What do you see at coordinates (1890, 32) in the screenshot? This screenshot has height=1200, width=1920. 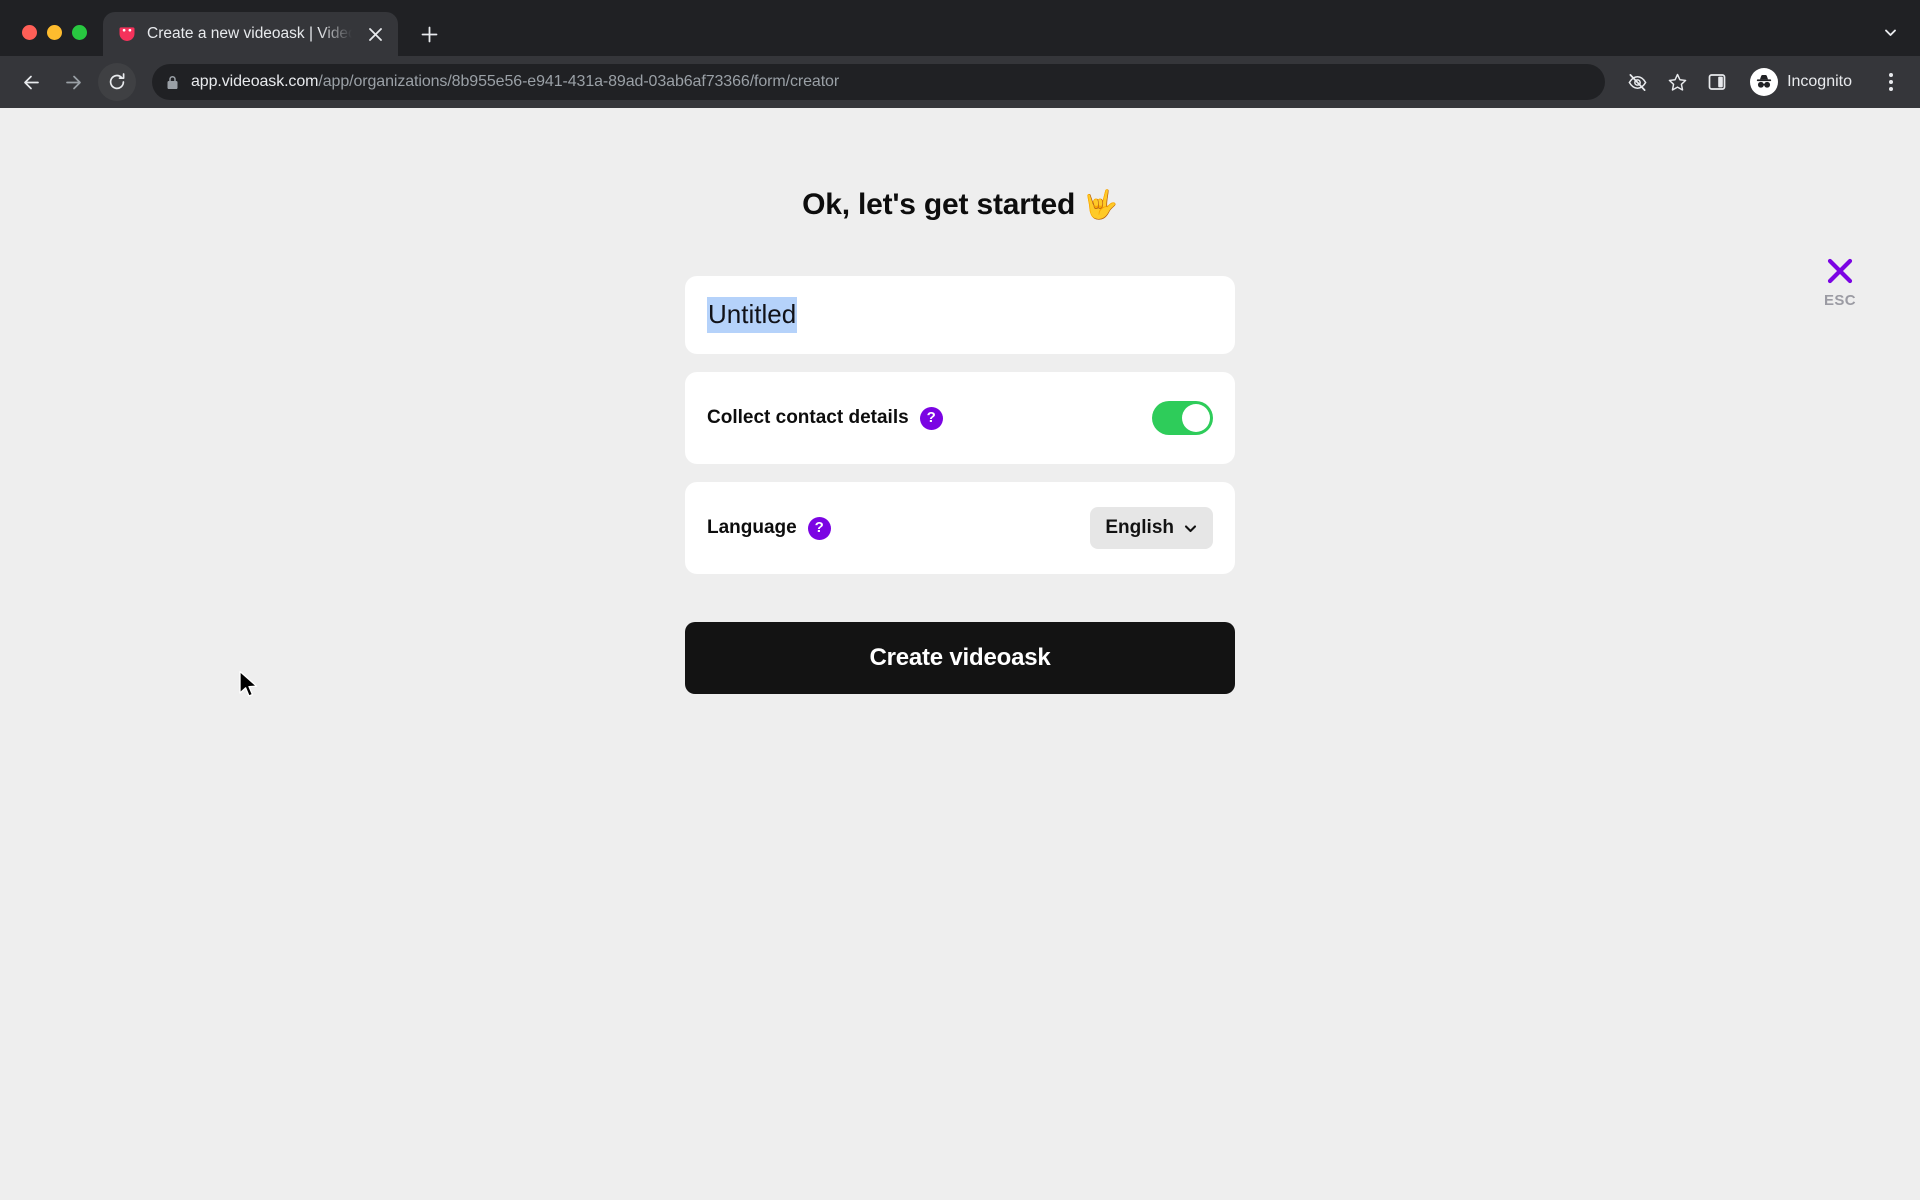 I see `tab-search-chevron-down-icon` at bounding box center [1890, 32].